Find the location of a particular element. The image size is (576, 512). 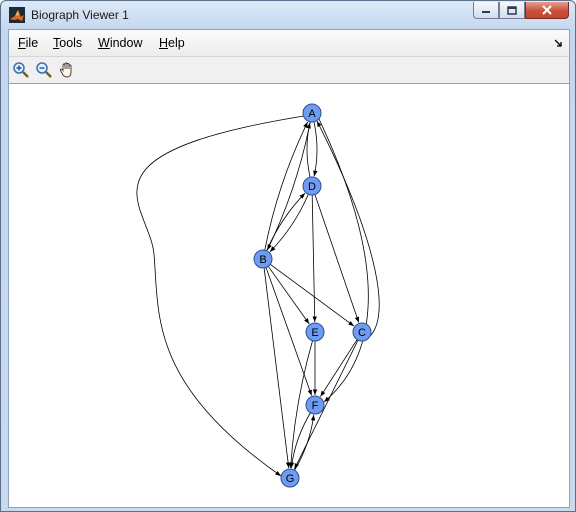

node-label: E is located at coordinates (314, 333).